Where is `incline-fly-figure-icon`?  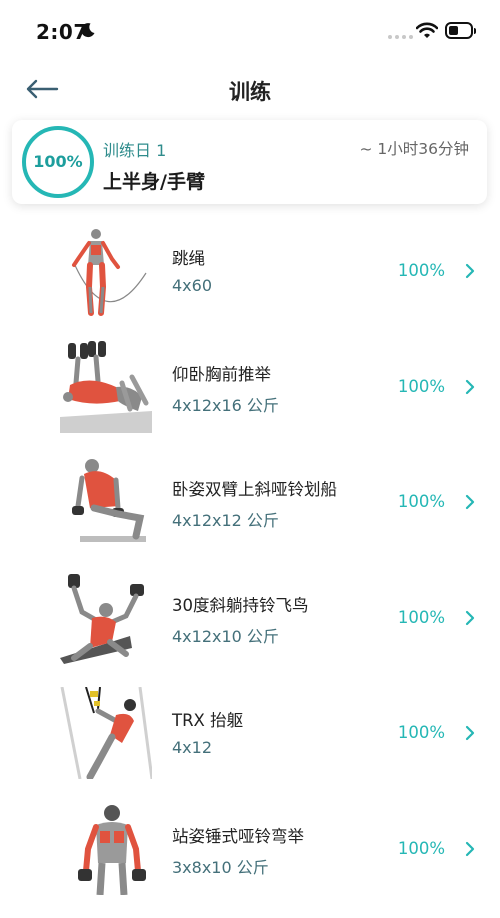 incline-fly-figure-icon is located at coordinates (106, 618).